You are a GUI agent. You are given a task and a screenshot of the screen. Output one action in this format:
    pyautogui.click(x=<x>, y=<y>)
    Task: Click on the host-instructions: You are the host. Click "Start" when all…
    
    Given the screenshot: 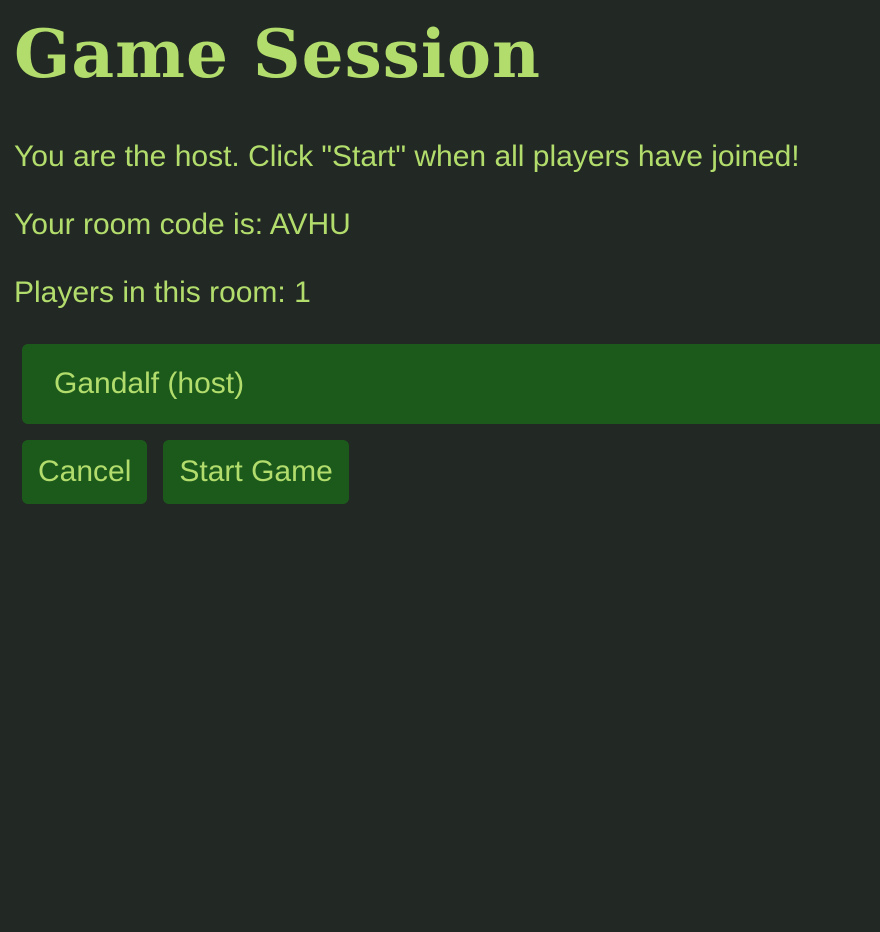 What is the action you would take?
    pyautogui.click(x=407, y=156)
    